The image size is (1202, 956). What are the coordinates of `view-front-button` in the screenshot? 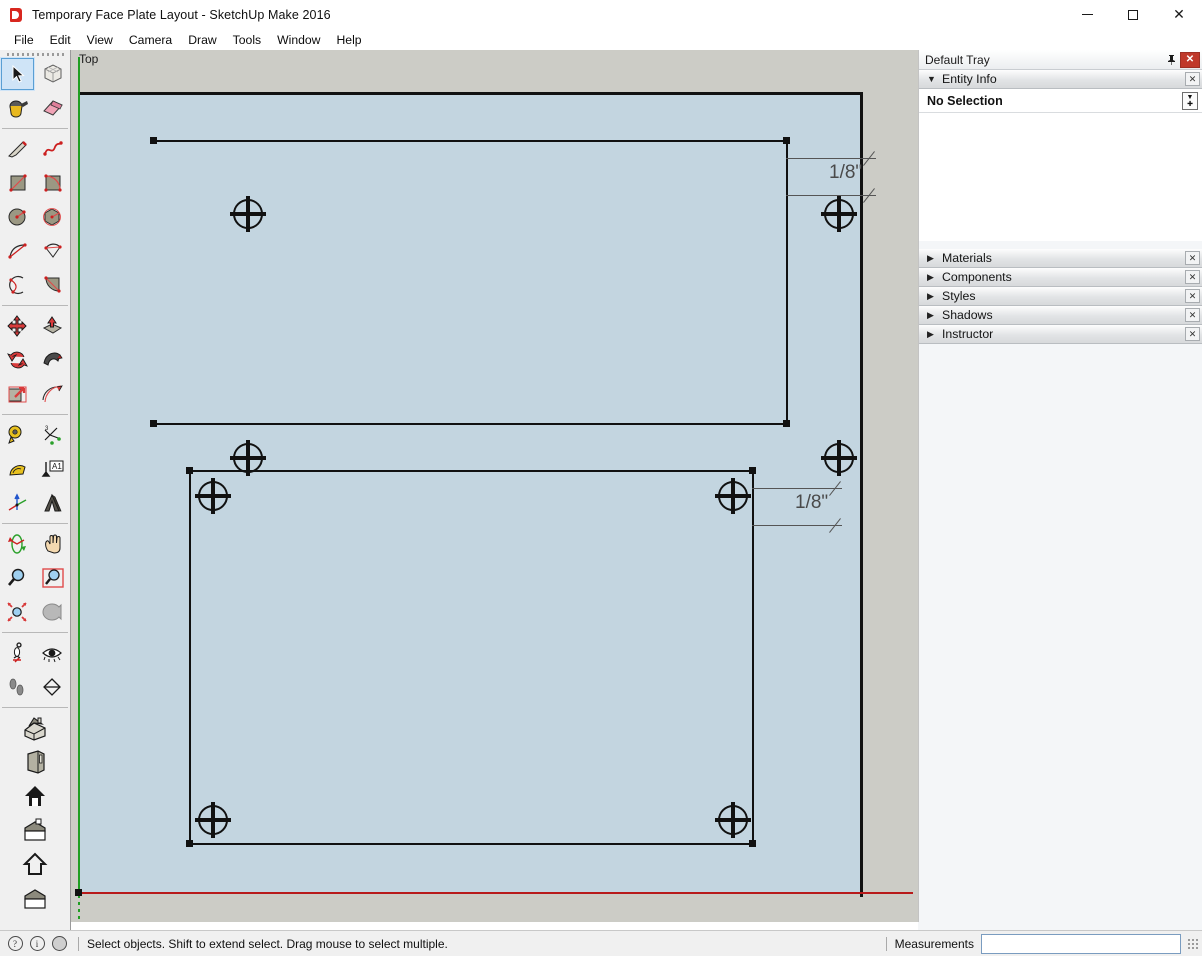 It's located at (35, 796).